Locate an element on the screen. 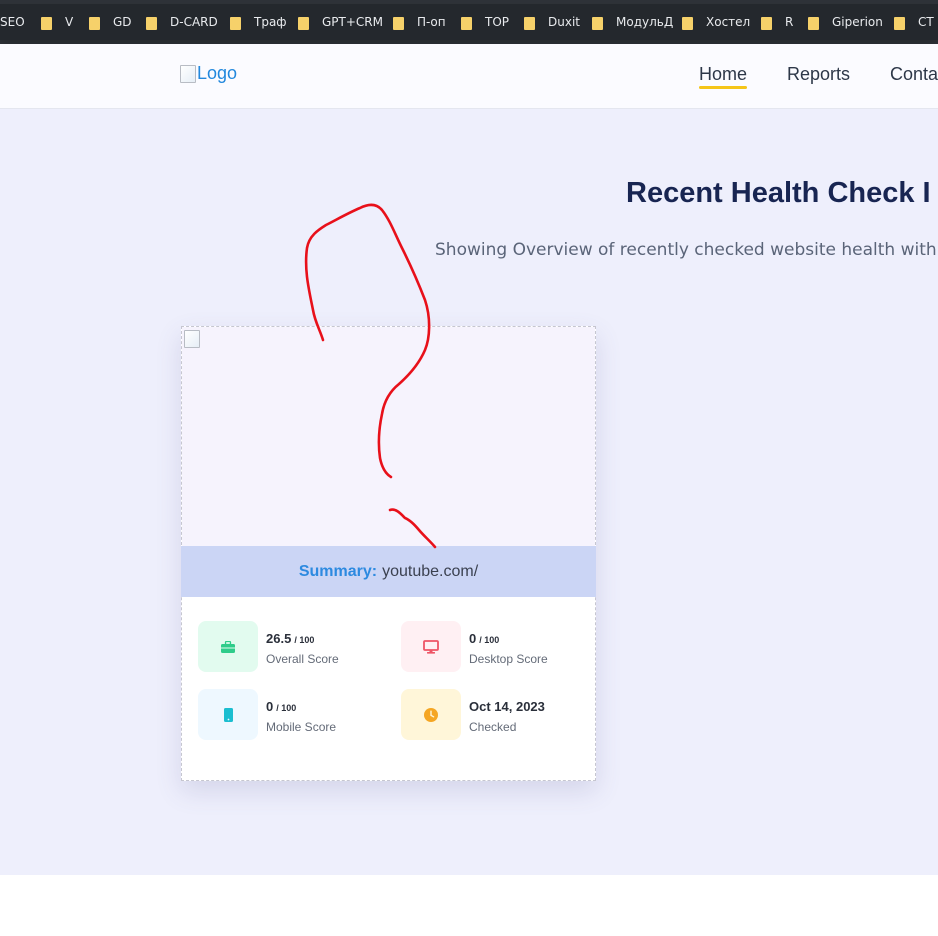 The width and height of the screenshot is (938, 936). bookmark-p-op: П-оп is located at coordinates (419, 22).